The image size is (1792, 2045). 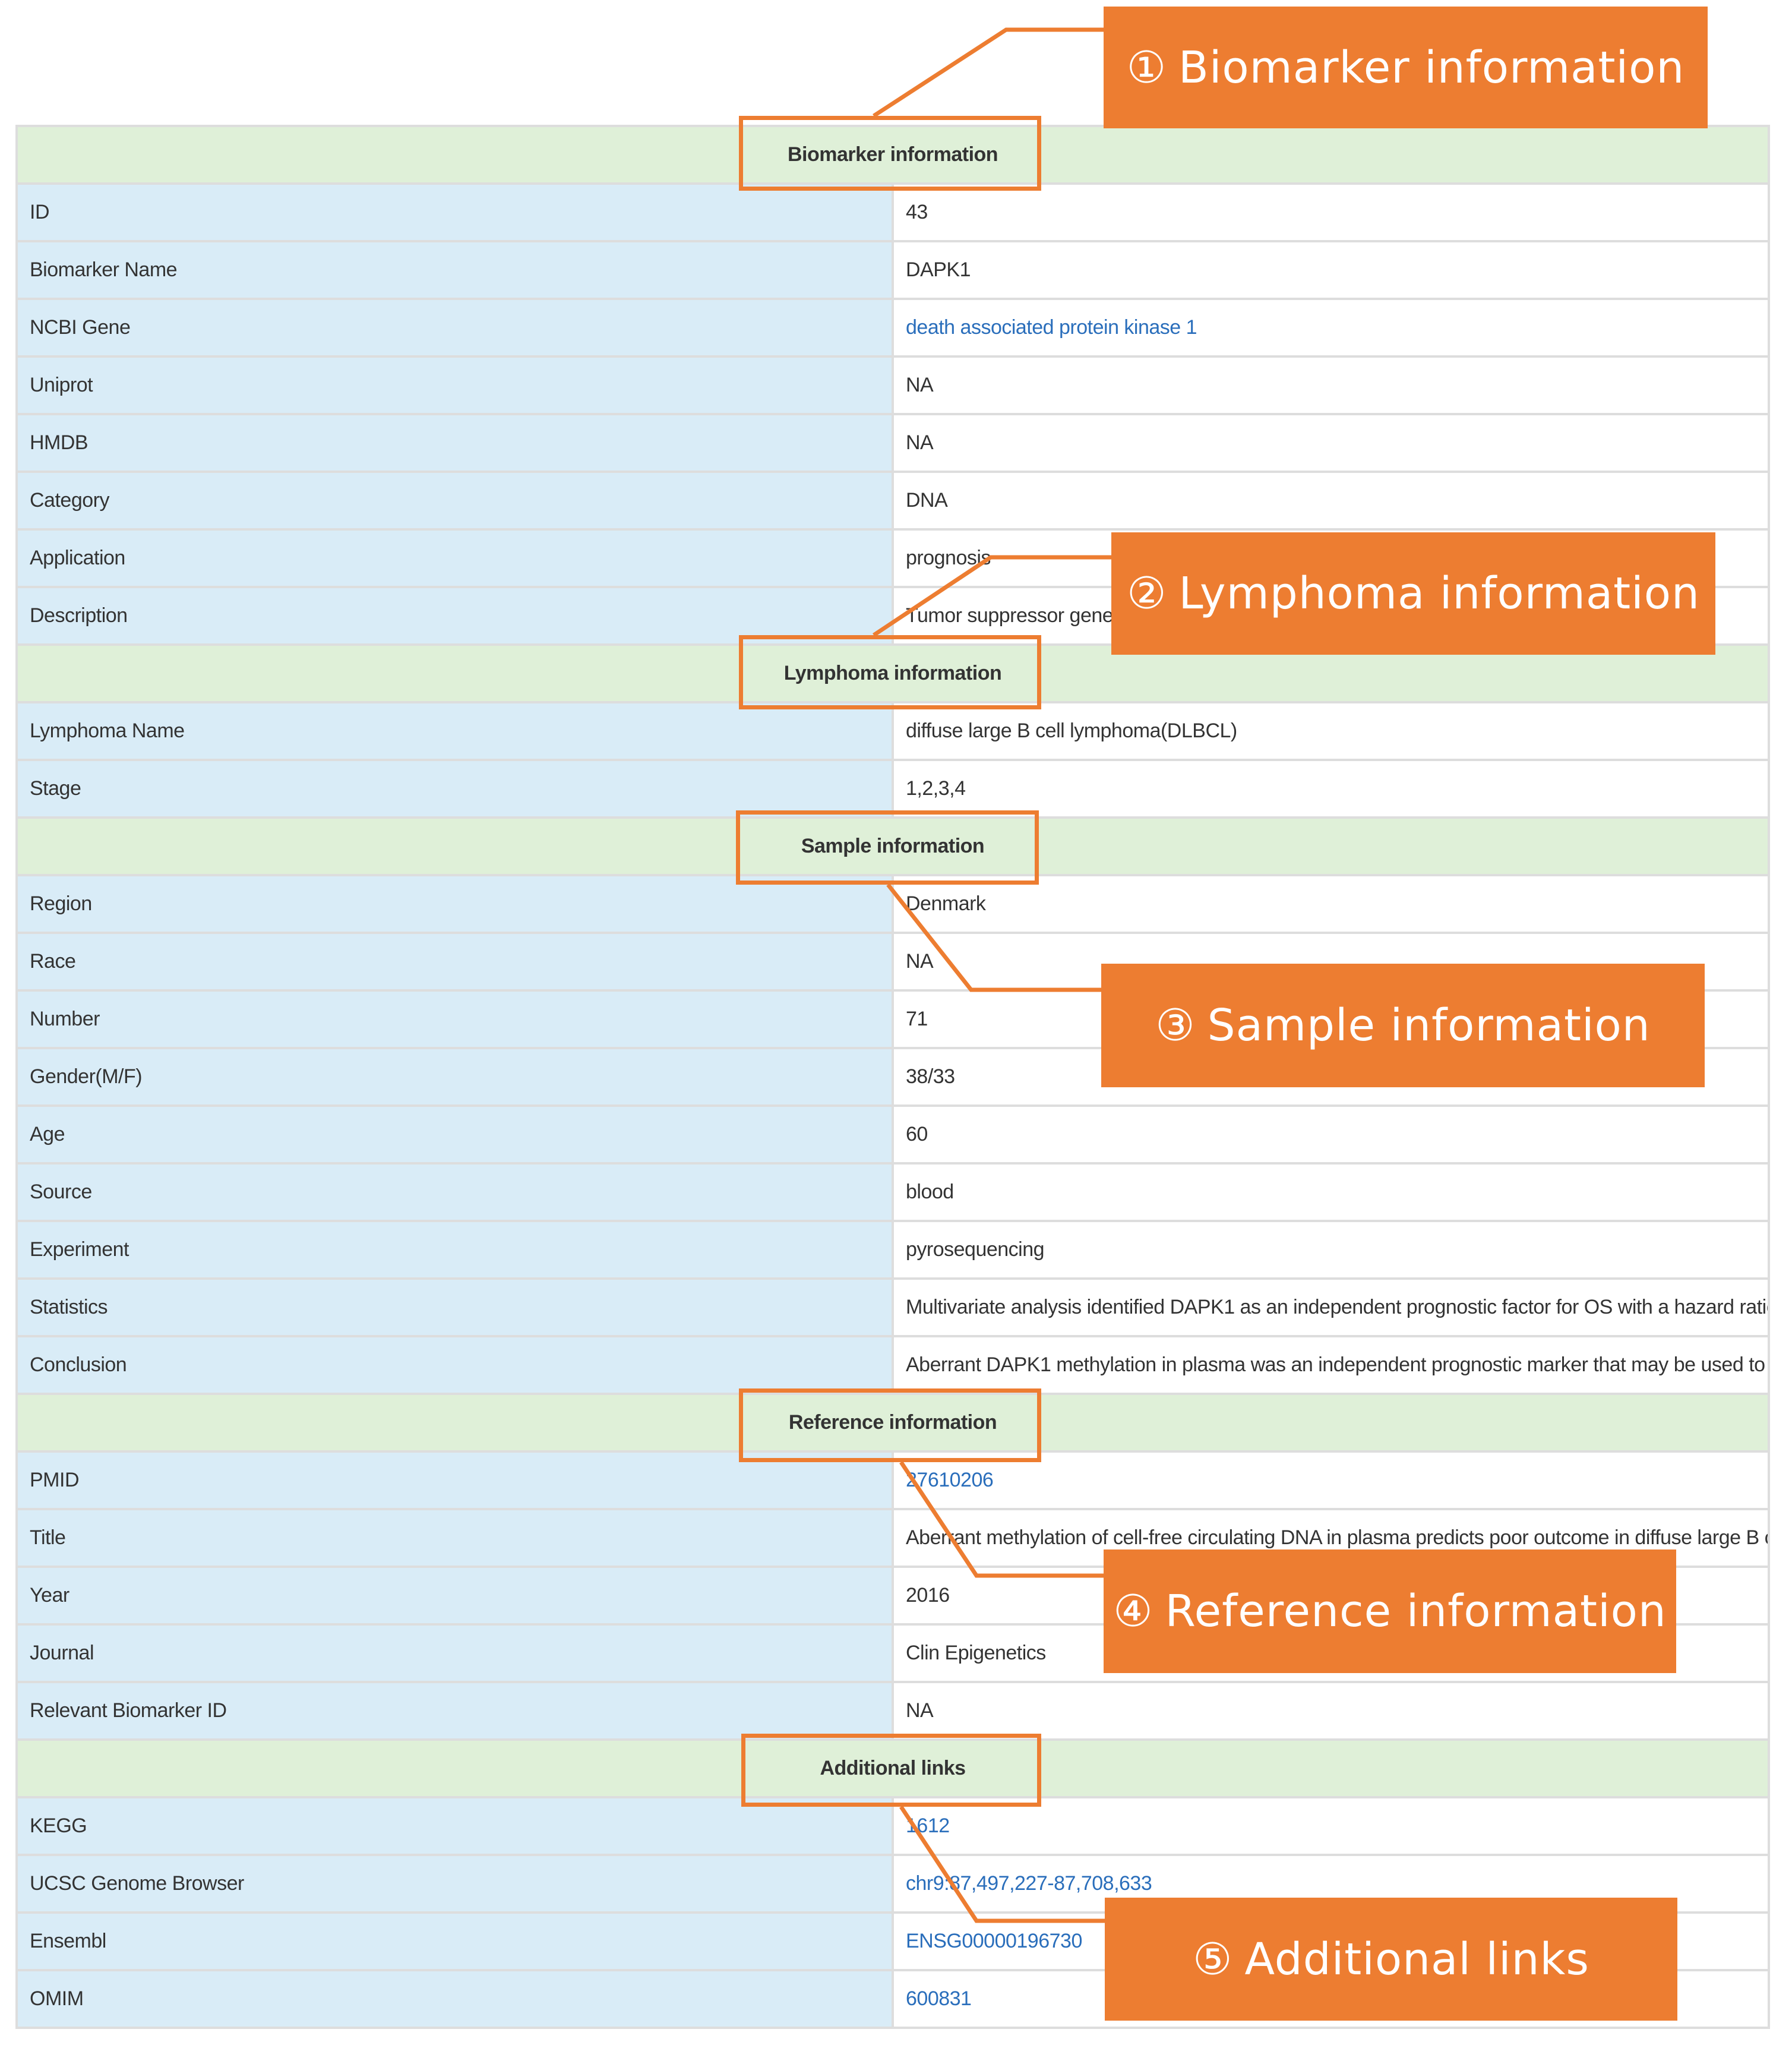 What do you see at coordinates (454, 1307) in the screenshot?
I see `field-label: Statistics` at bounding box center [454, 1307].